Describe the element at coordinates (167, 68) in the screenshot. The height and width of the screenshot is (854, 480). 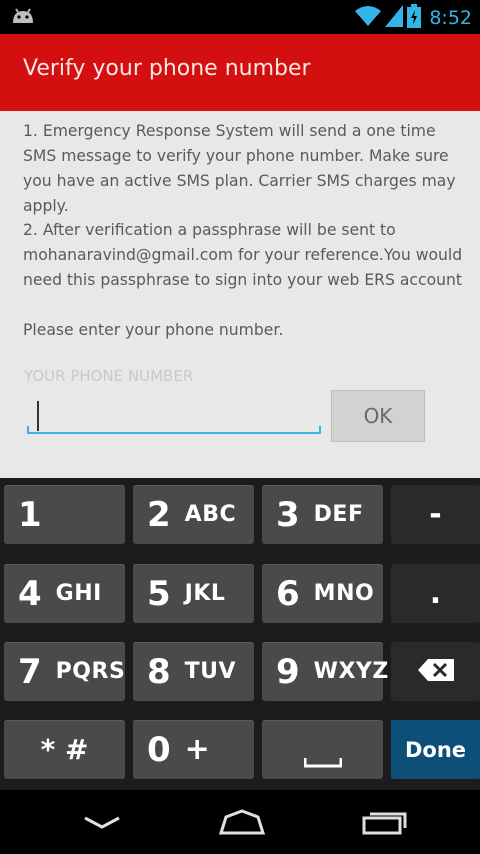
I see `page-title: Verify your phone number` at that location.